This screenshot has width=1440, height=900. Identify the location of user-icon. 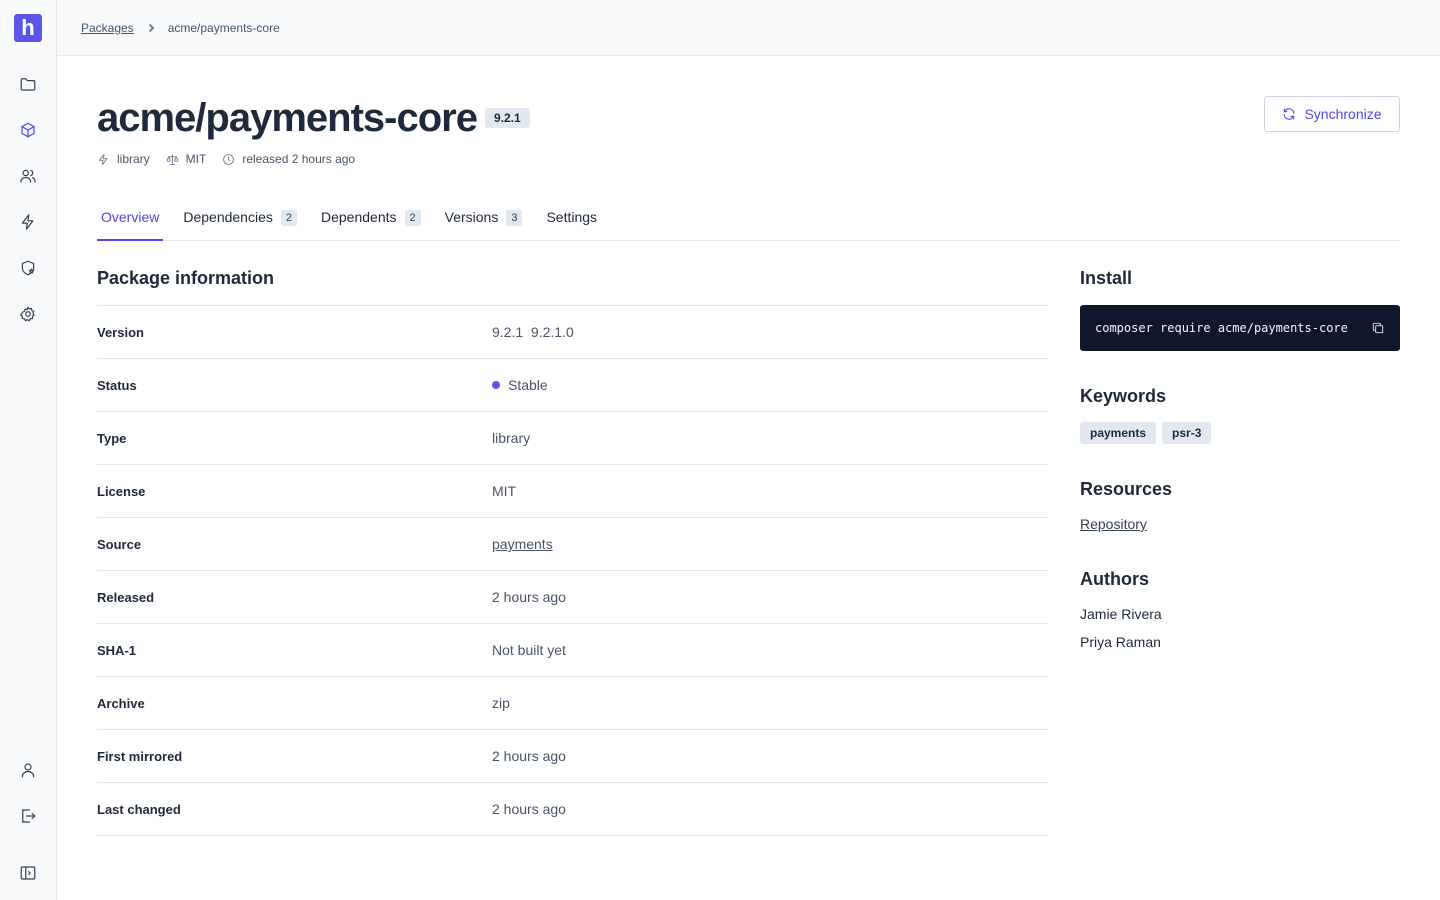
(28, 770).